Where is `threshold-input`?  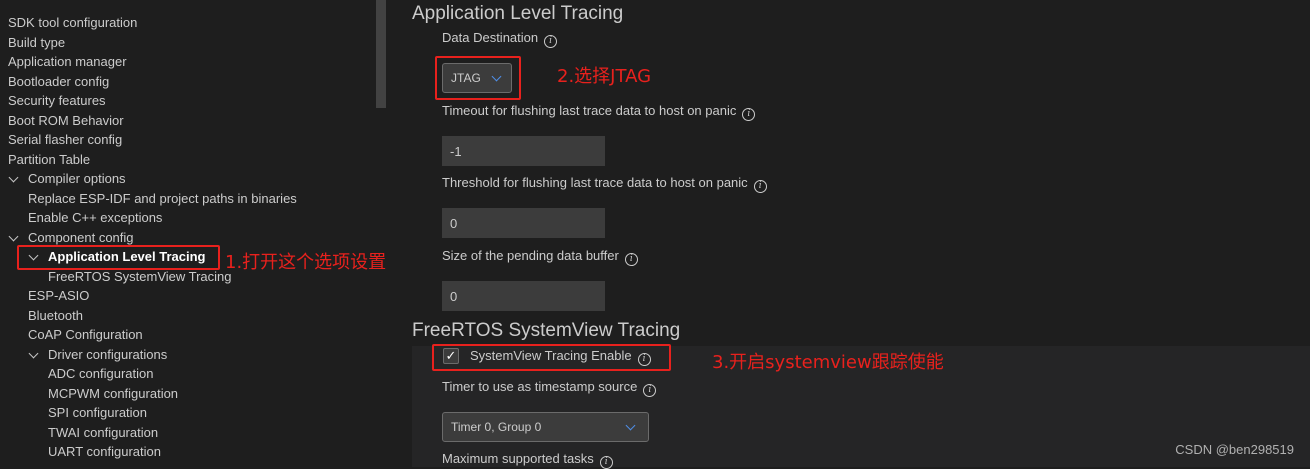 threshold-input is located at coordinates (523, 223).